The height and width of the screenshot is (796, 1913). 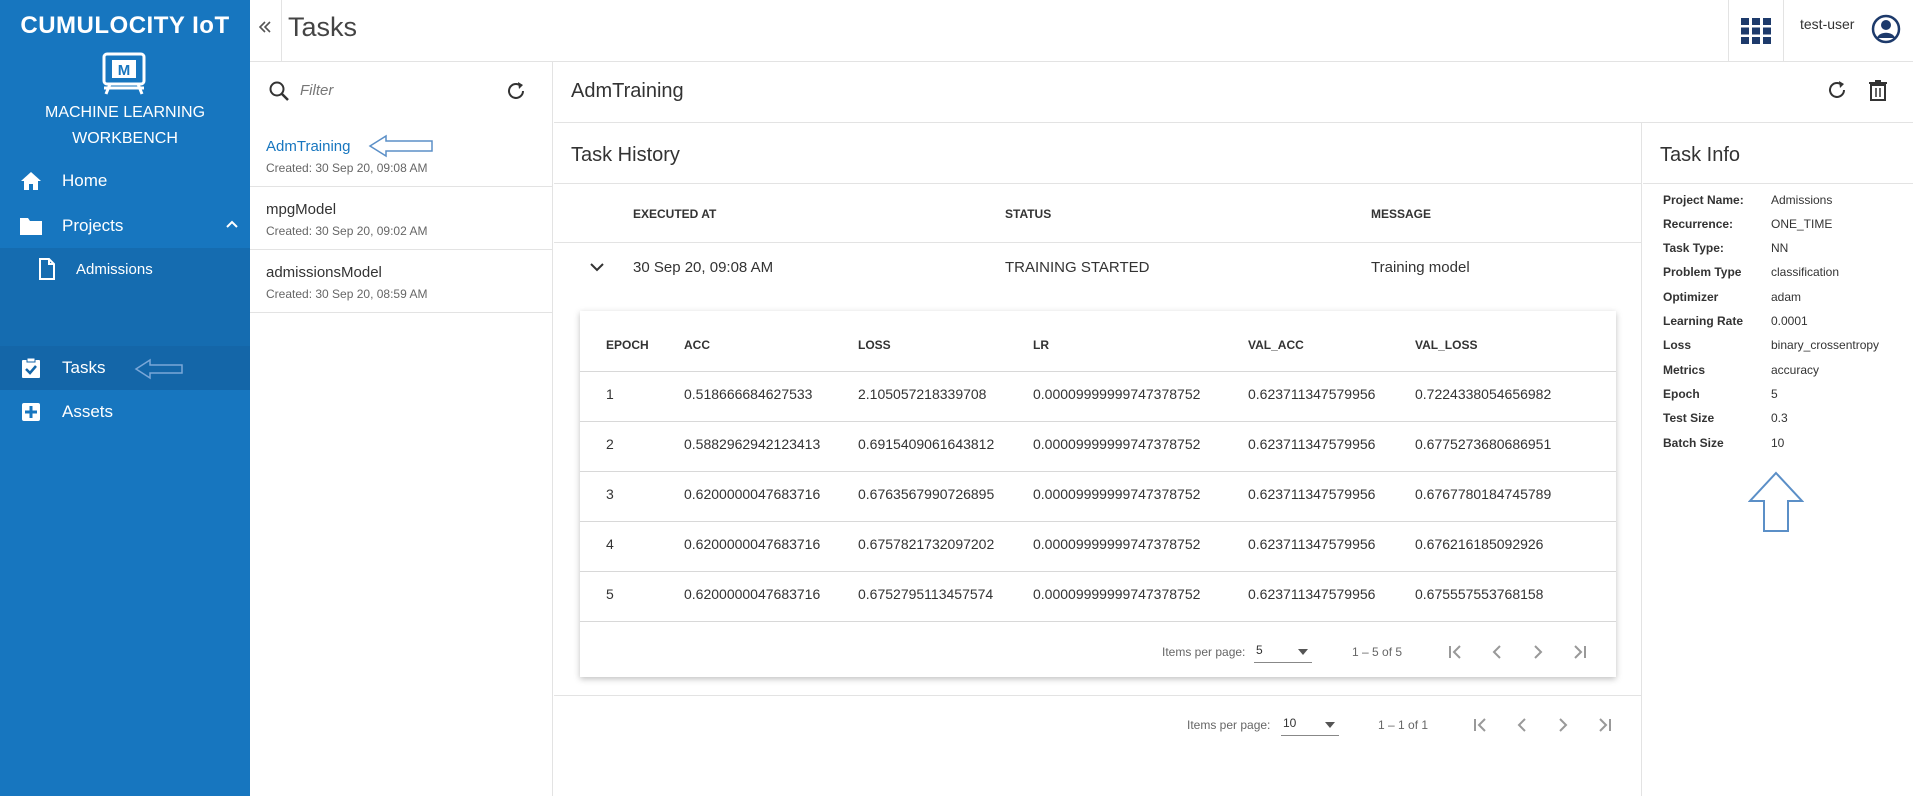 What do you see at coordinates (125, 25) in the screenshot?
I see `brand-logo-text: CUMULOCITY IoT` at bounding box center [125, 25].